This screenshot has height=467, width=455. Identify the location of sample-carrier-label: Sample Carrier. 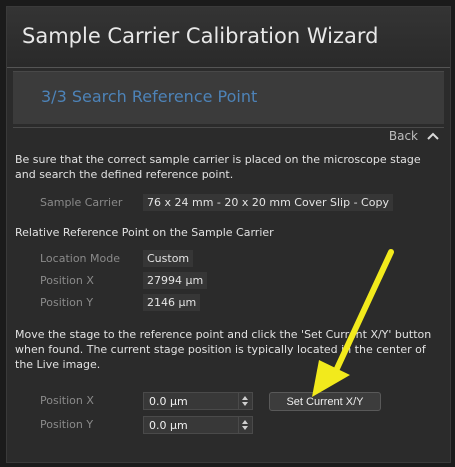
(81, 202).